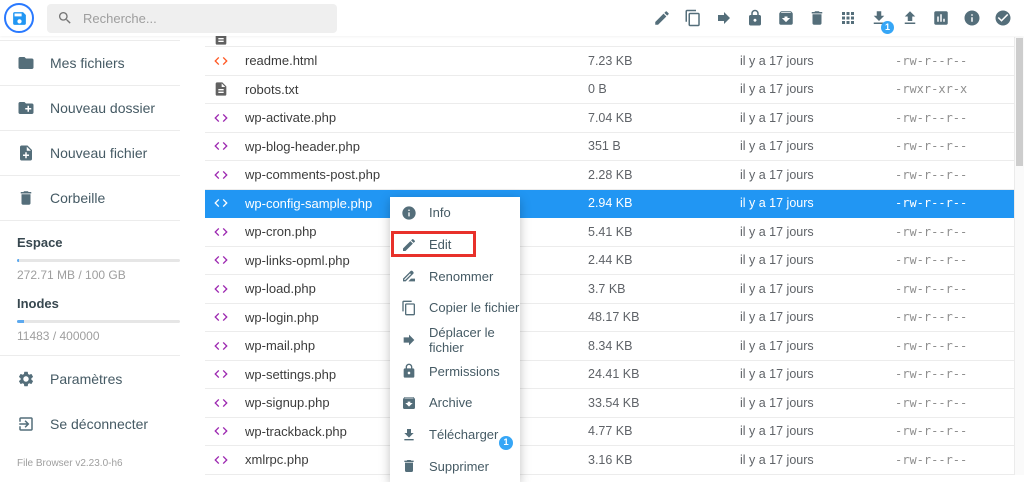 The width and height of the screenshot is (1024, 482). I want to click on toolbar-upload-button, so click(910, 18).